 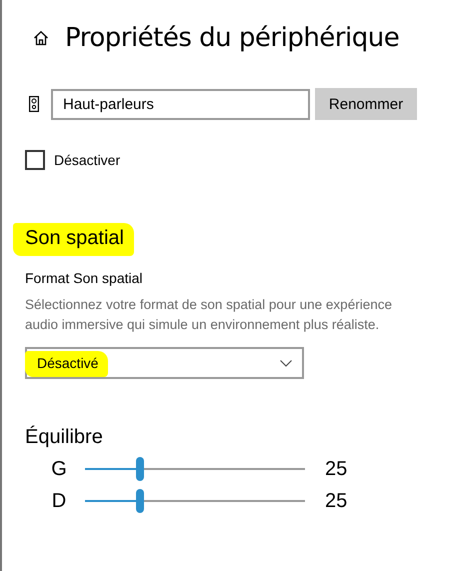 I want to click on page-title: Propriétés du périphérique, so click(x=232, y=38).